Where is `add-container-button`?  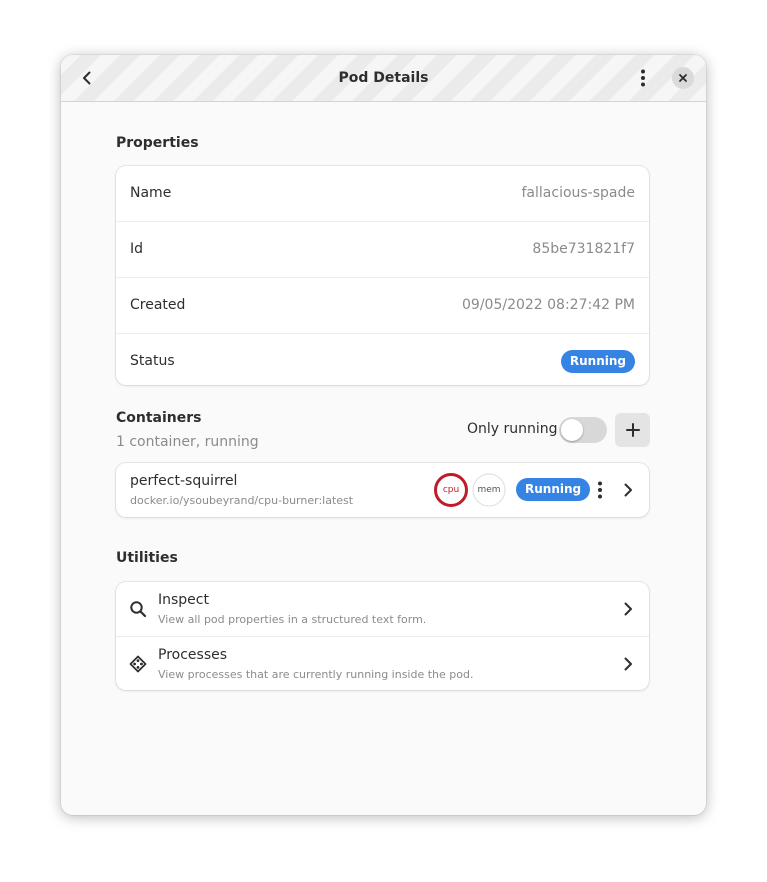 add-container-button is located at coordinates (632, 430).